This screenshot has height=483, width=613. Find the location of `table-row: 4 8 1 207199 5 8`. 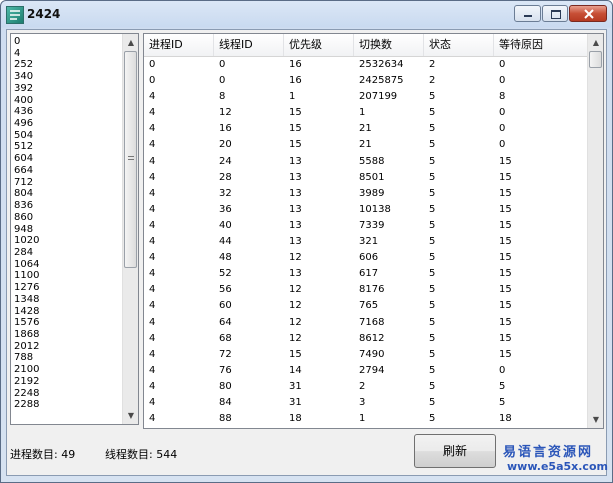

table-row: 4 8 1 207199 5 8 is located at coordinates (365, 97).